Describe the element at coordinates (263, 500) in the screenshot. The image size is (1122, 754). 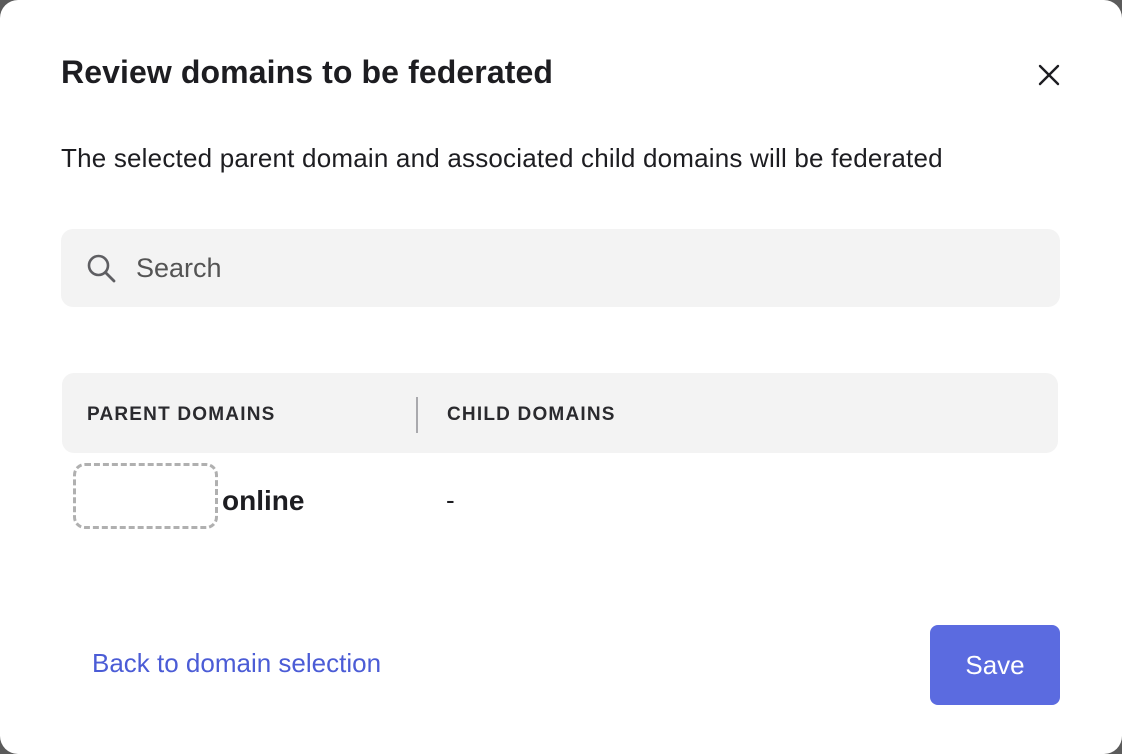
I see `parent-domain-cell: online` at that location.